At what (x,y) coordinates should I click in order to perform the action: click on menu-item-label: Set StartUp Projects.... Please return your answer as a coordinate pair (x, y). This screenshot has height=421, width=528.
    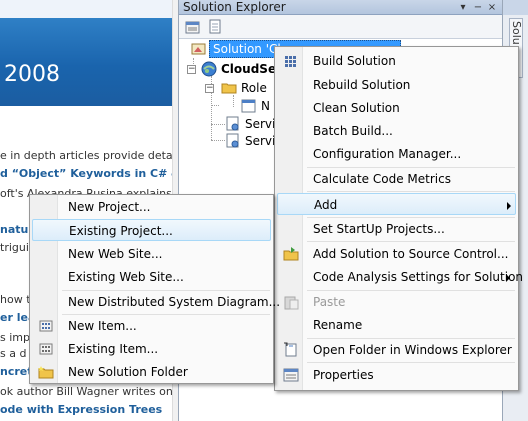
    Looking at the image, I should click on (379, 229).